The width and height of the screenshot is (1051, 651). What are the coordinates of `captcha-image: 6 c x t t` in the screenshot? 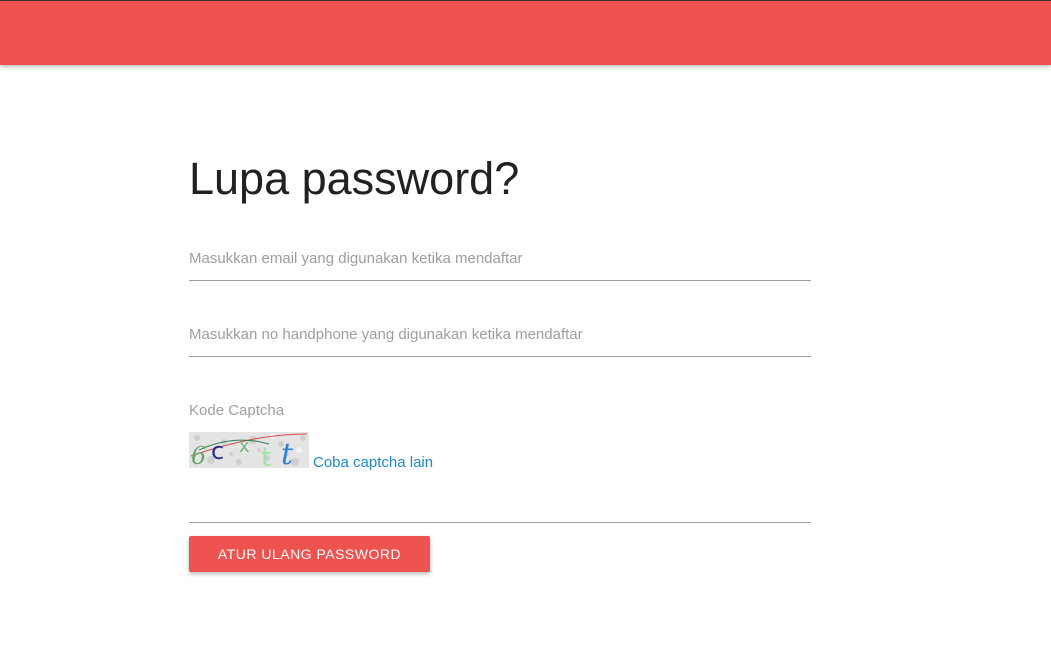 It's located at (249, 450).